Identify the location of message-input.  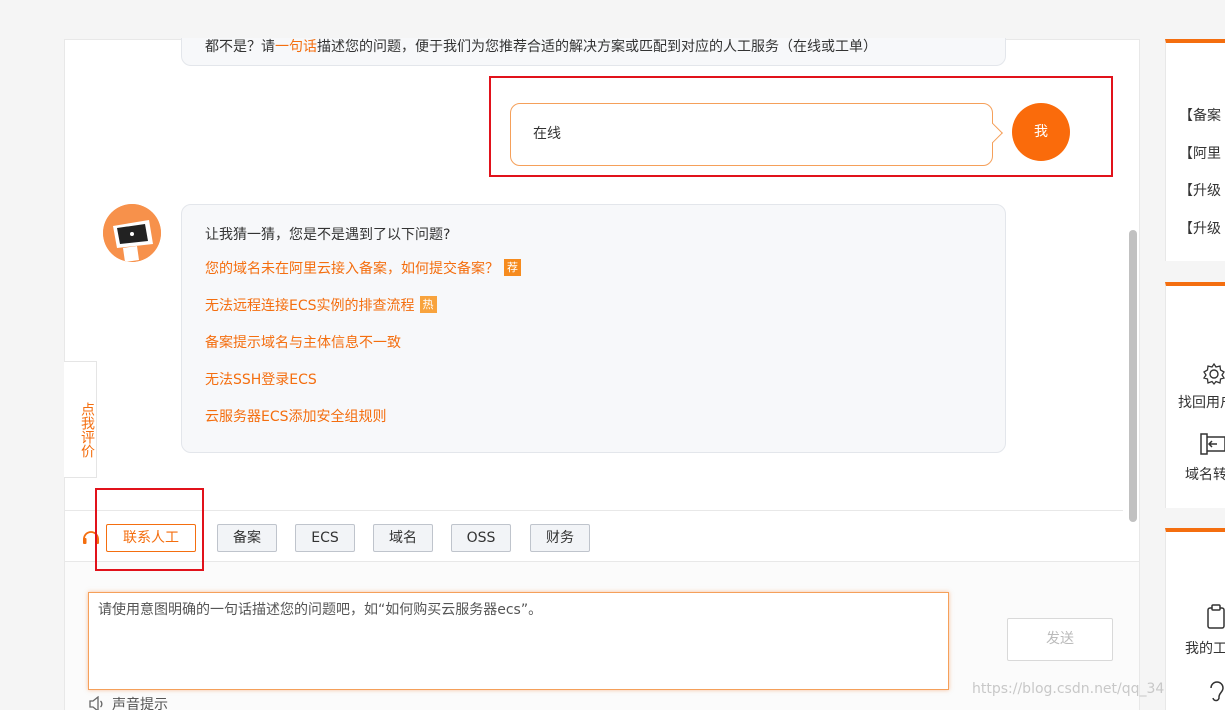
(518, 641).